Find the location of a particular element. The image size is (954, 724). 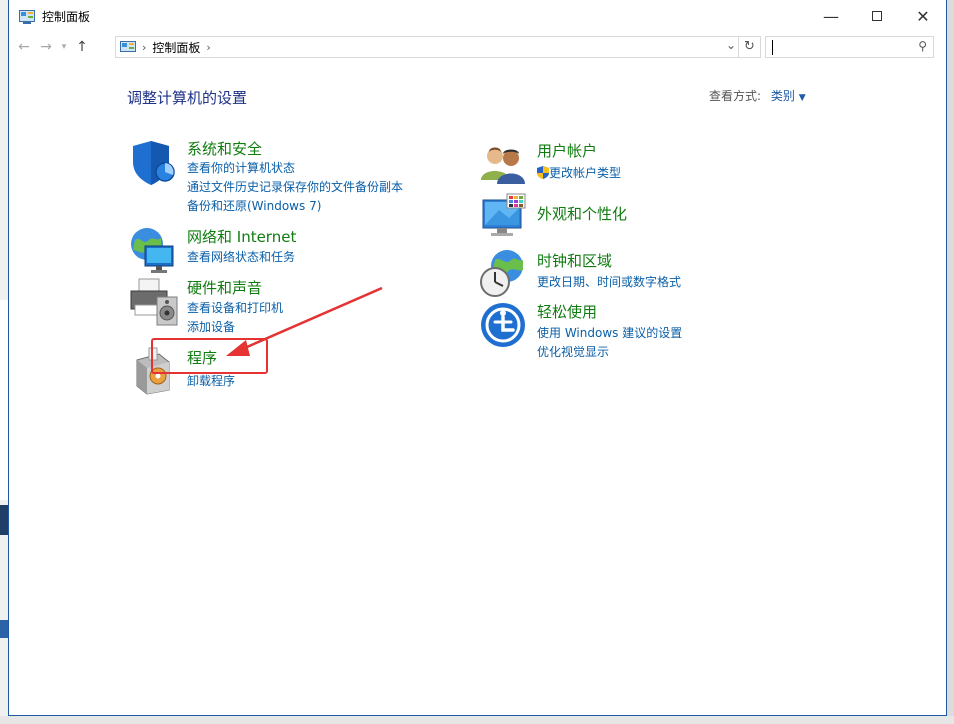

category-link: 查看设备和打印机 is located at coordinates (235, 307).